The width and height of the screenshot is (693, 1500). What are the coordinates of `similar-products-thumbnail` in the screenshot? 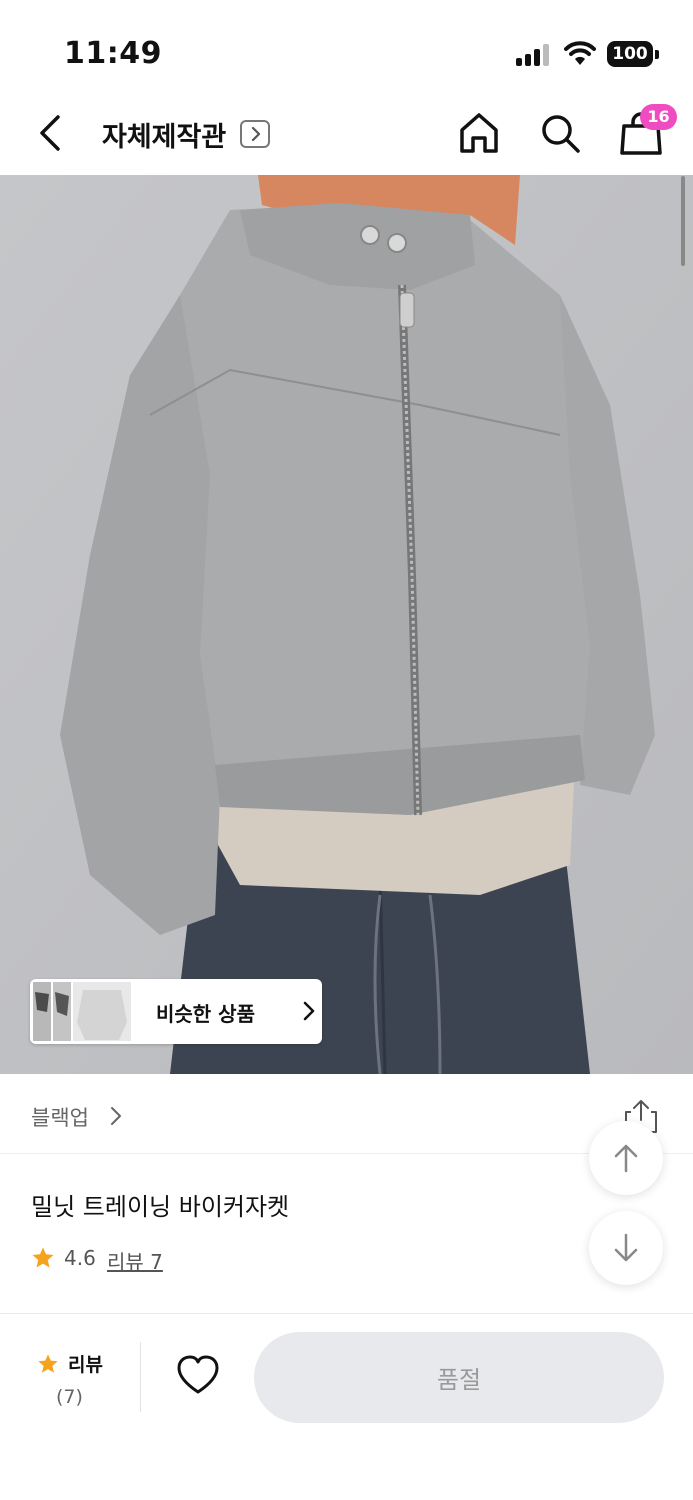 It's located at (82, 1011).